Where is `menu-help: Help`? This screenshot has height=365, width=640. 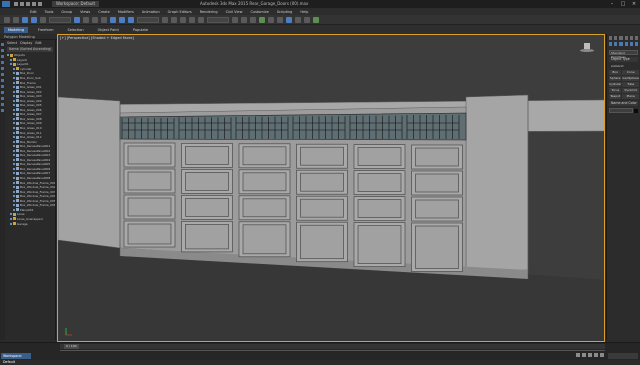
menu-help: Help is located at coordinates (304, 12).